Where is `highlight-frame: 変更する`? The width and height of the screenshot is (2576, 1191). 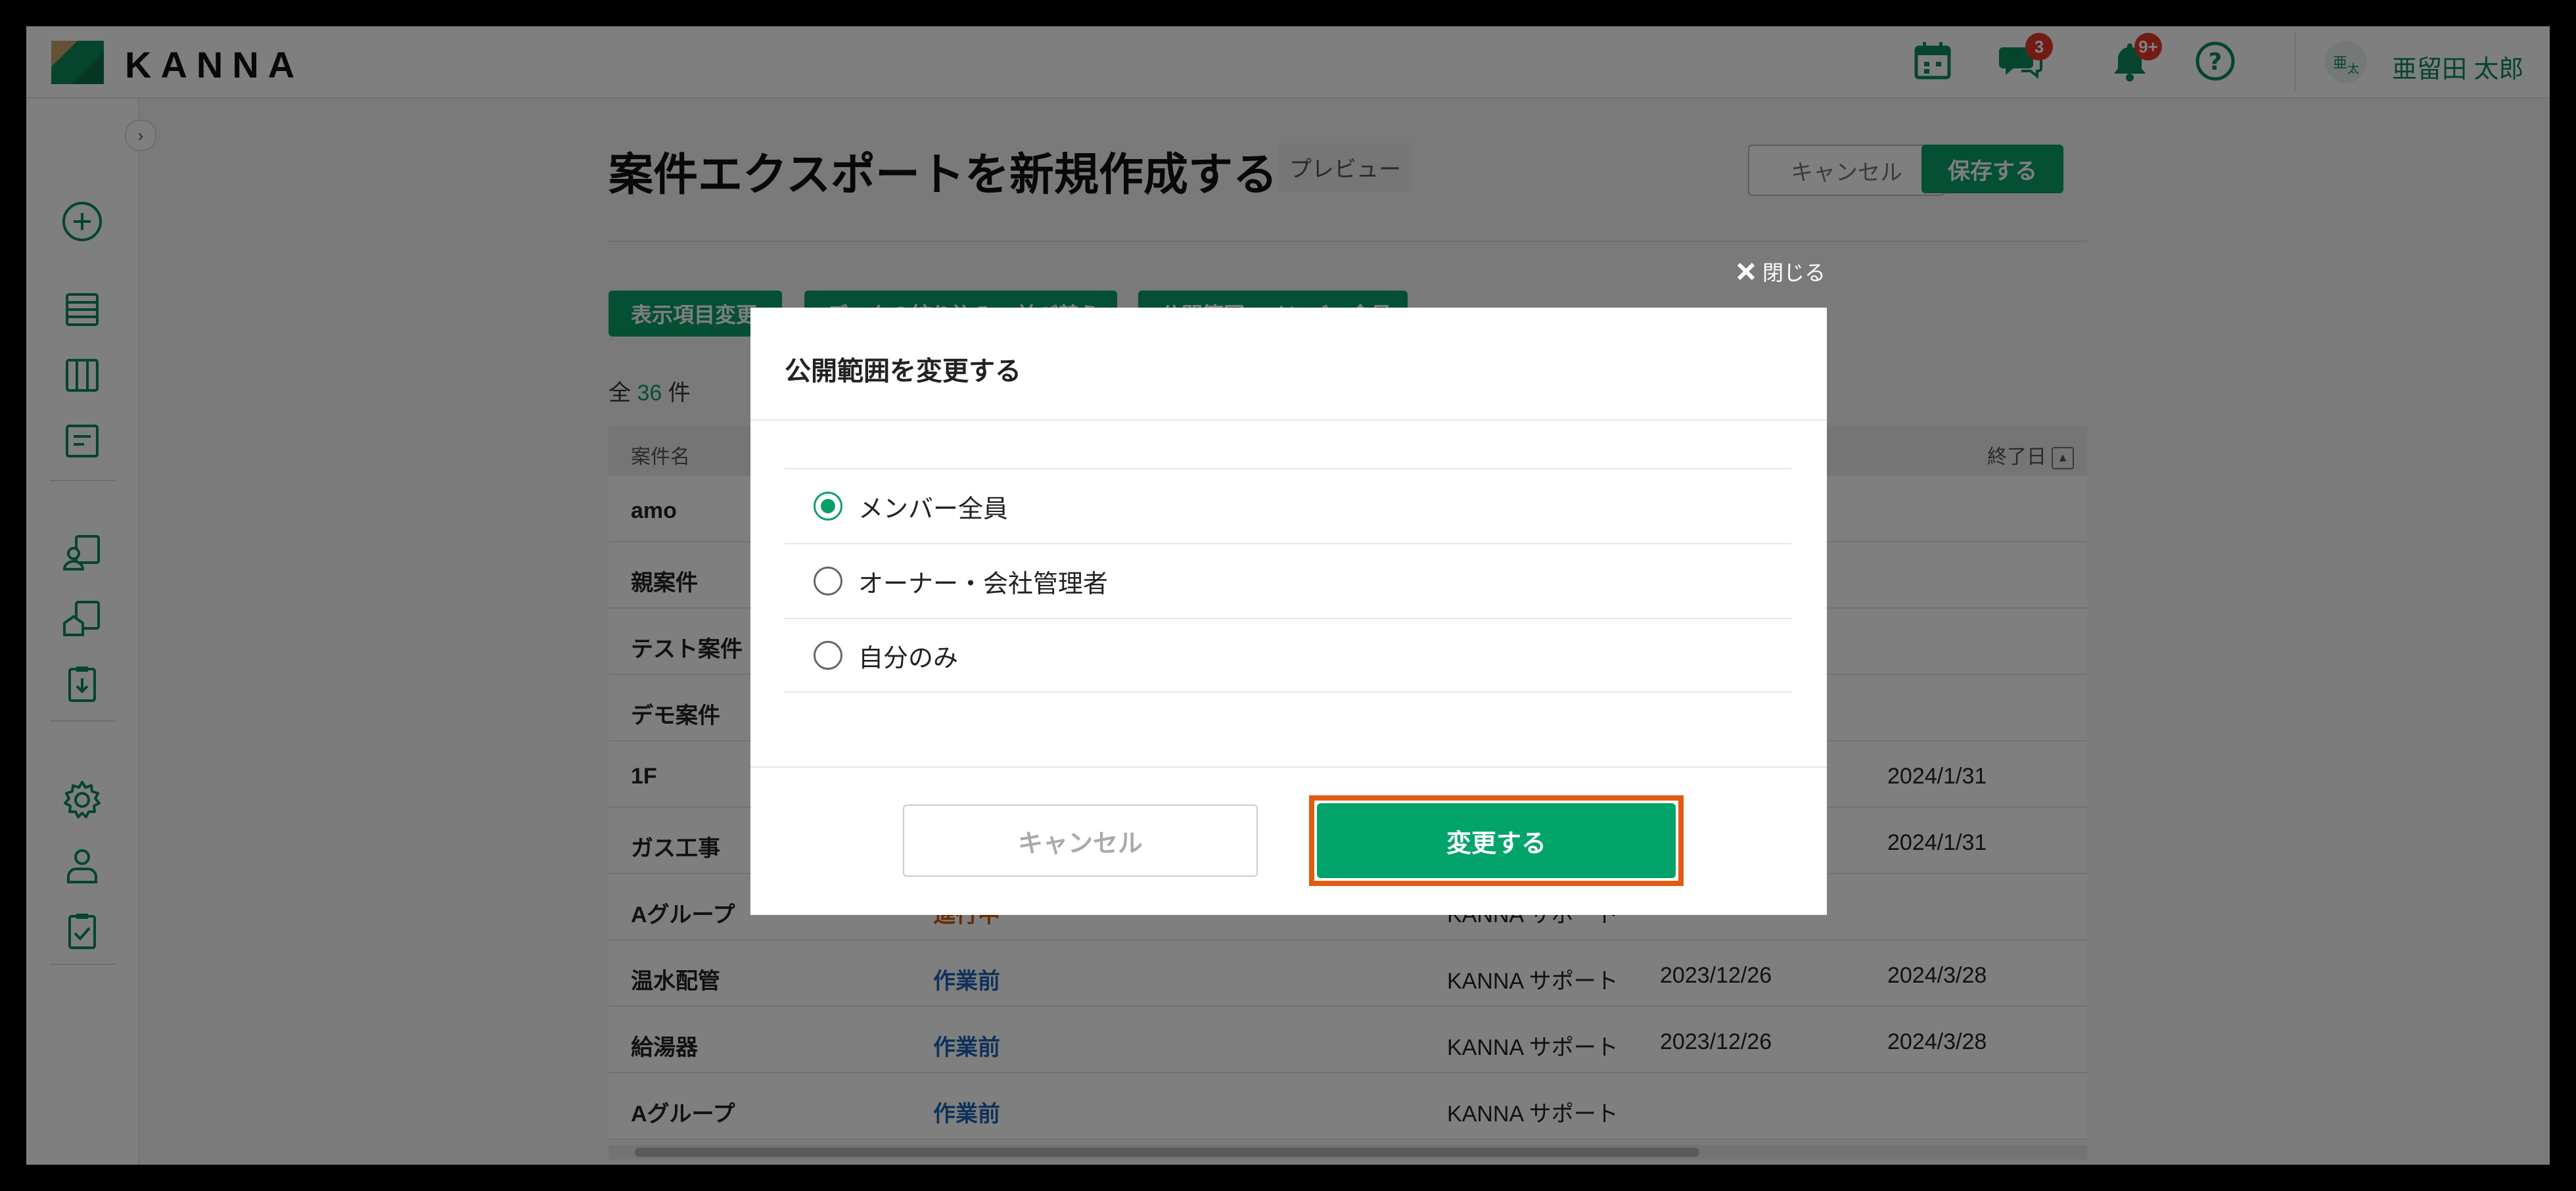 highlight-frame: 変更する is located at coordinates (1497, 840).